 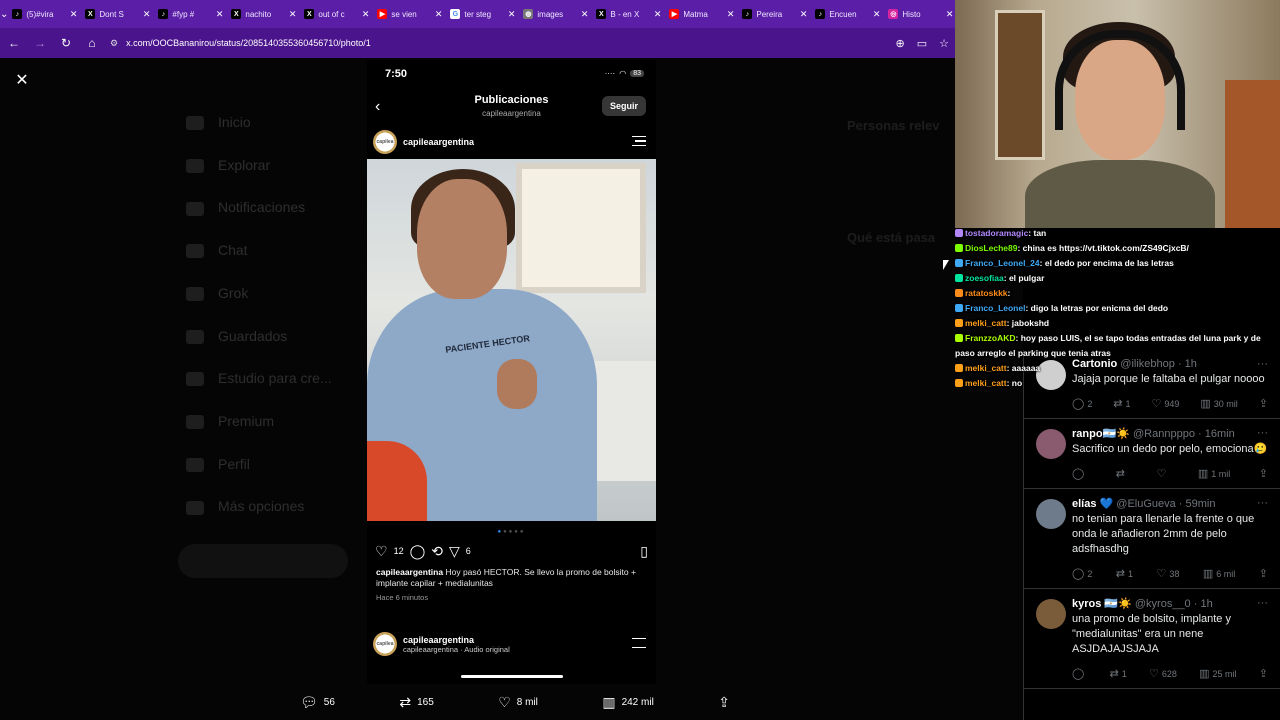 I want to click on reply-like-button: ♡ 949, so click(x=1166, y=403).